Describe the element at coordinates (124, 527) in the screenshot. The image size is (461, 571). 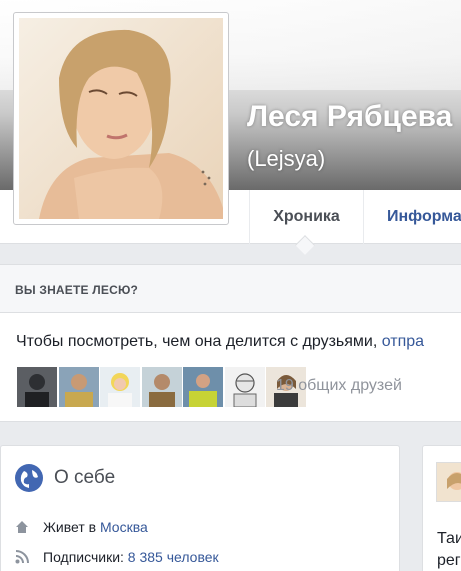
I see `lives-in-link: Москва` at that location.